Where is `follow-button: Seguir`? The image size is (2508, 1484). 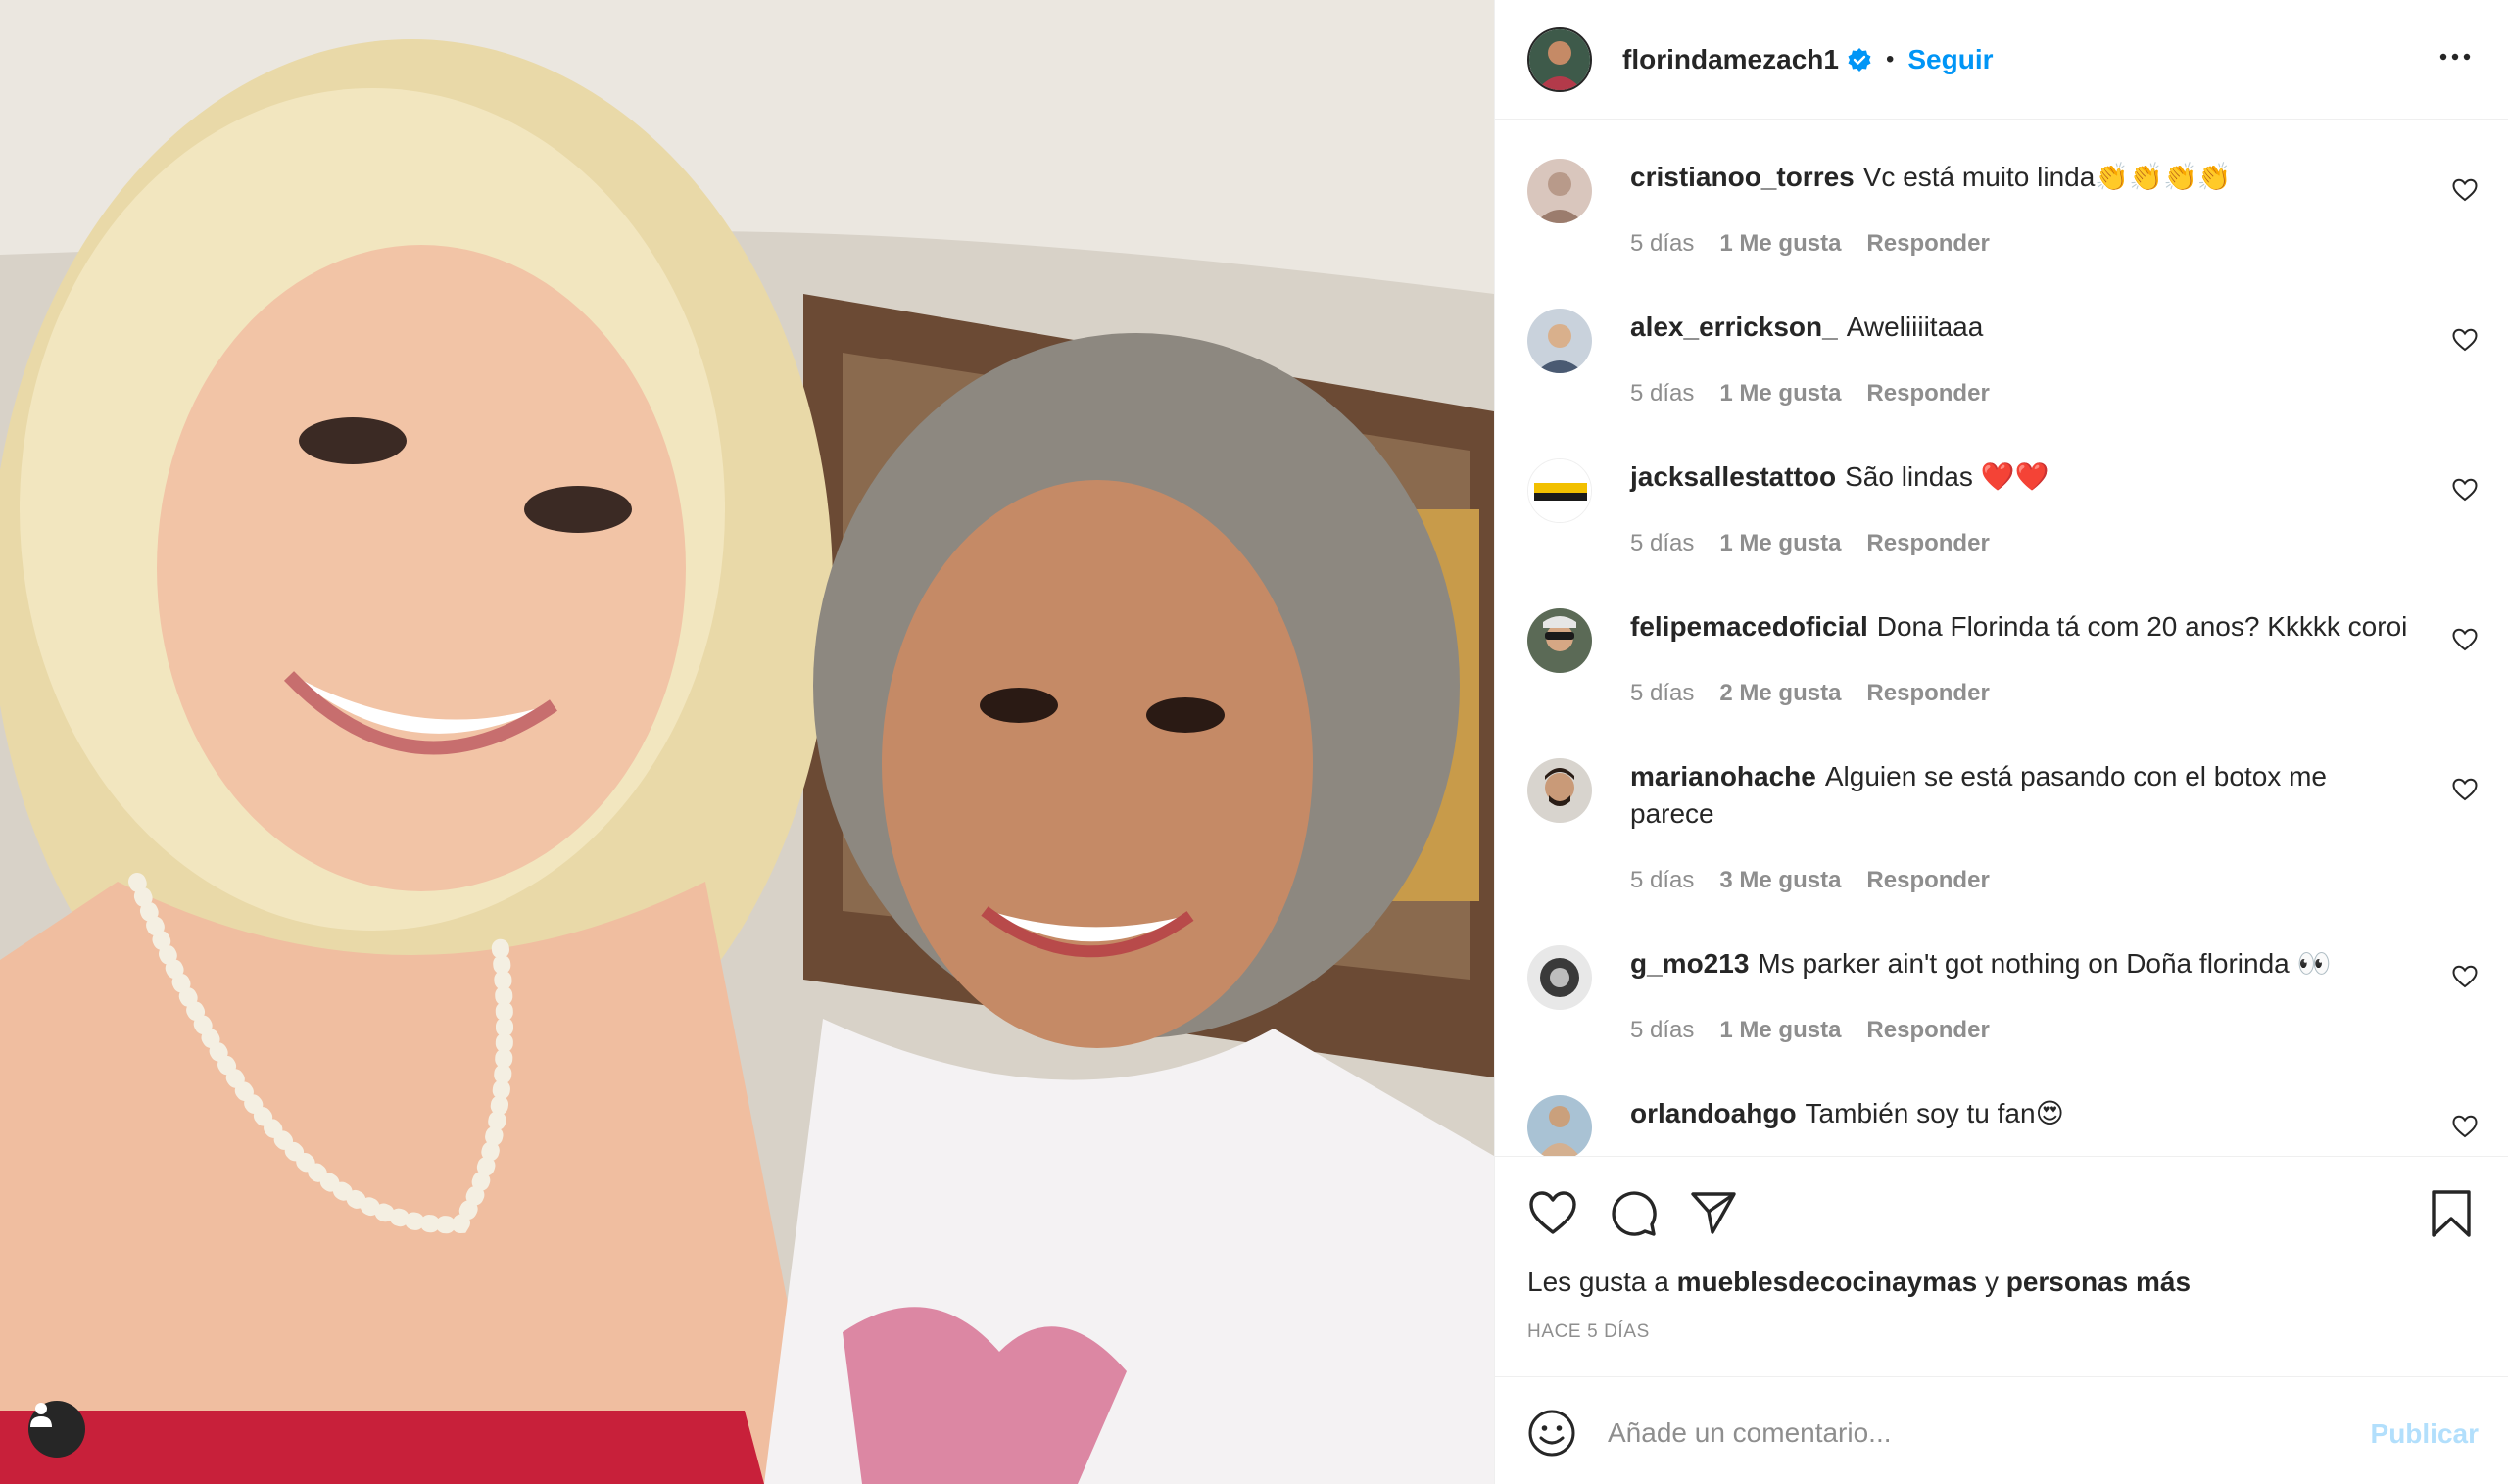 follow-button: Seguir is located at coordinates (1950, 59).